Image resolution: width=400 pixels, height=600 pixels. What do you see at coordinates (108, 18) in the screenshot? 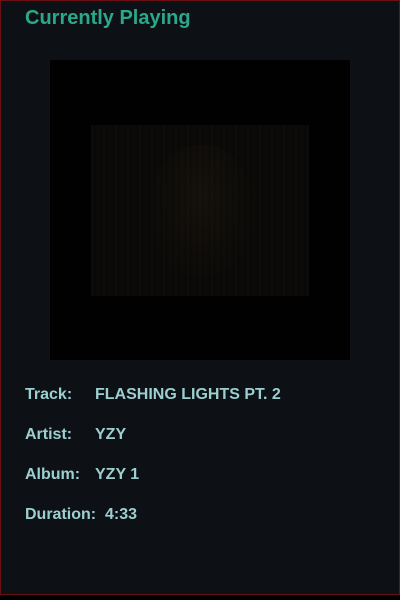
I see `page-title: Currently Playing` at bounding box center [108, 18].